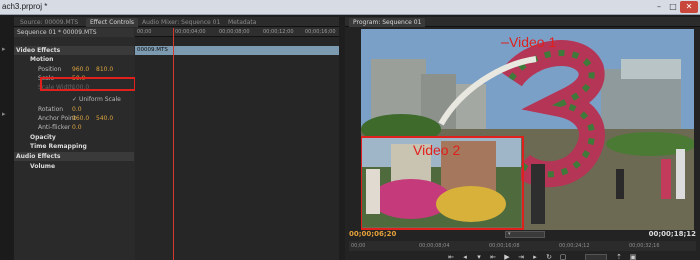 This screenshot has height=260, width=700. What do you see at coordinates (54, 127) in the screenshot?
I see `anti-flicker-label: Anti-flicker` at bounding box center [54, 127].